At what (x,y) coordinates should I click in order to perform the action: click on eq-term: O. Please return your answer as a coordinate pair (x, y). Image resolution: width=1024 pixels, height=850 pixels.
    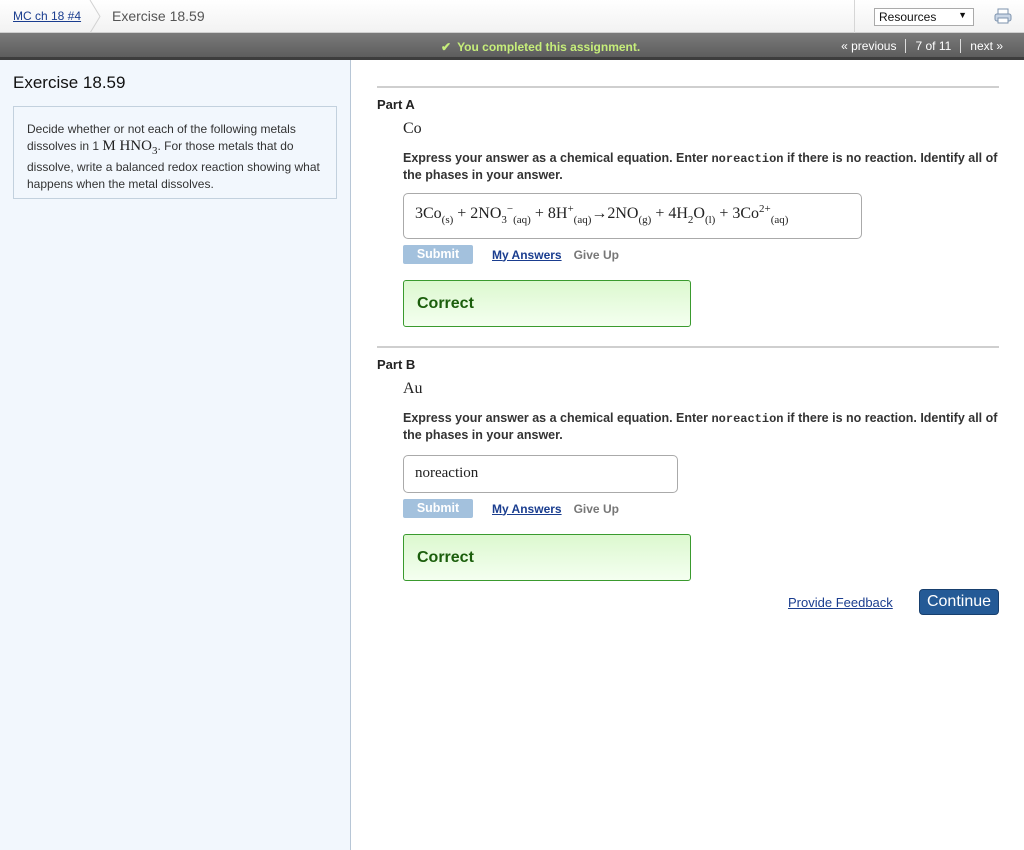
    Looking at the image, I should click on (699, 213).